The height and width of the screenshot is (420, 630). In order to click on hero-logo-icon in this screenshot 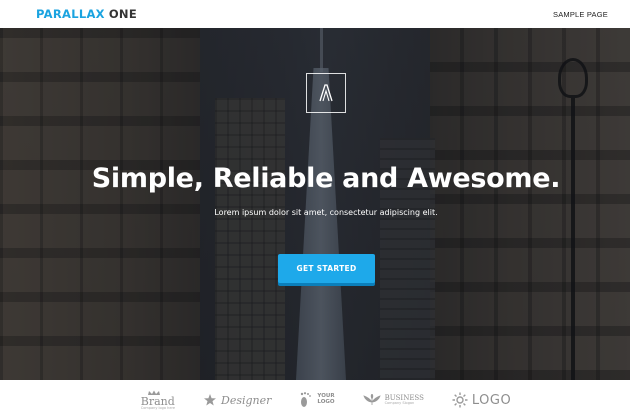, I will do `click(326, 93)`.